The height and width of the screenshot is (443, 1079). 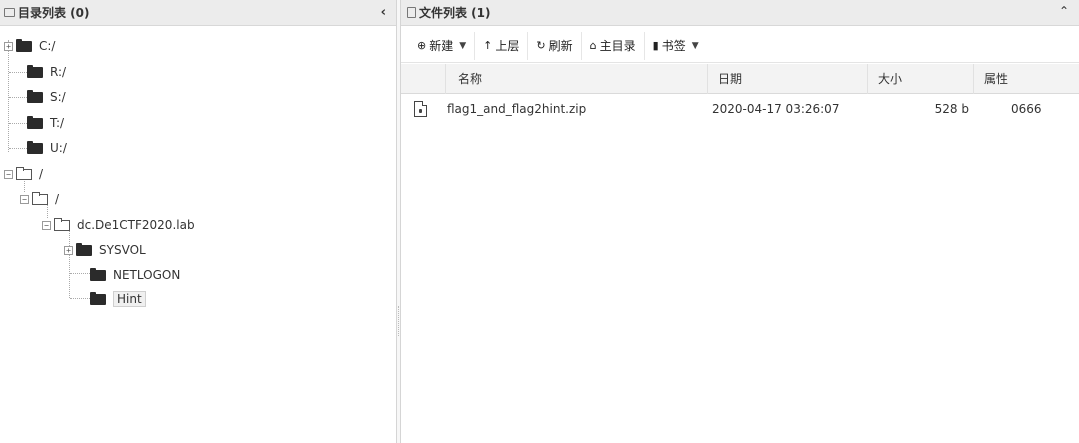 I want to click on up-level-button: ↑ 上层, so click(x=502, y=45).